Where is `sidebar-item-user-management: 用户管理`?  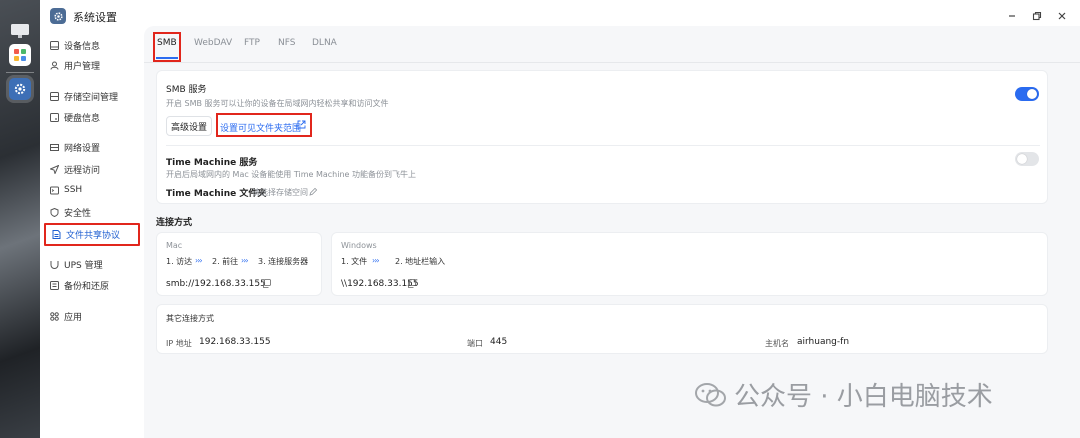 sidebar-item-user-management: 用户管理 is located at coordinates (92, 65).